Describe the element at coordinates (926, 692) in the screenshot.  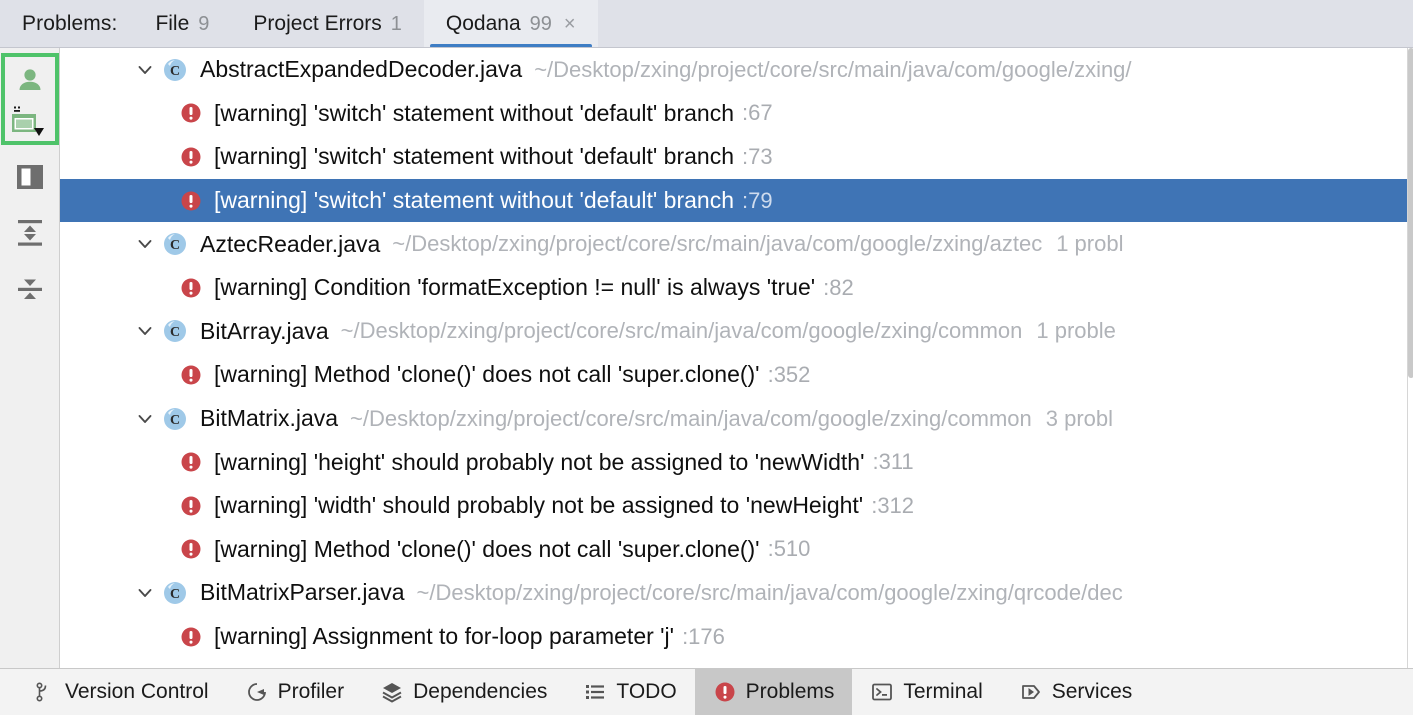
I see `statusbar-item-terminal: Terminal` at that location.